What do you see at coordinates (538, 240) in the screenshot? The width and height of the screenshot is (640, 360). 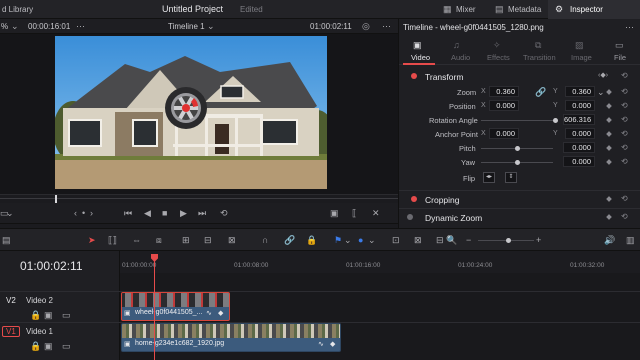 I see `zoom-in-icon: +` at bounding box center [538, 240].